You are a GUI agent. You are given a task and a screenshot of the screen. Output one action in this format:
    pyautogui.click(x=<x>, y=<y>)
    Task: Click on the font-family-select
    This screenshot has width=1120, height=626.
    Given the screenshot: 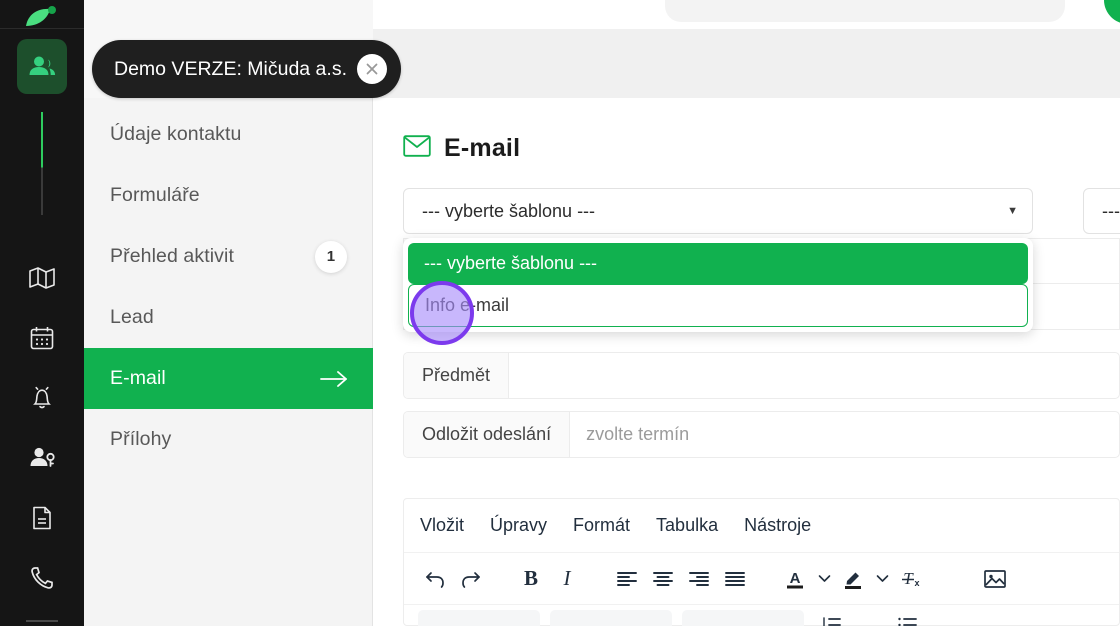 What is the action you would take?
    pyautogui.click(x=479, y=617)
    